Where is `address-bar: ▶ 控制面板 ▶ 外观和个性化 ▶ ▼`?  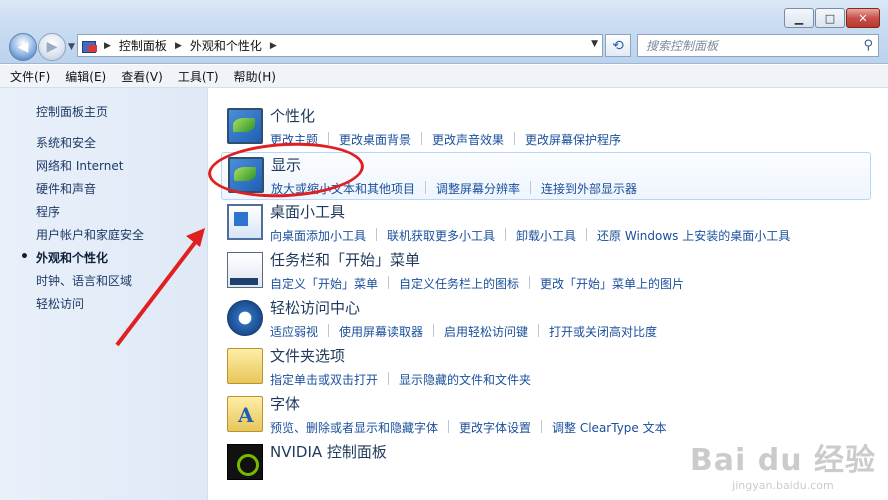 address-bar: ▶ 控制面板 ▶ 外观和个性化 ▶ ▼ is located at coordinates (340, 45).